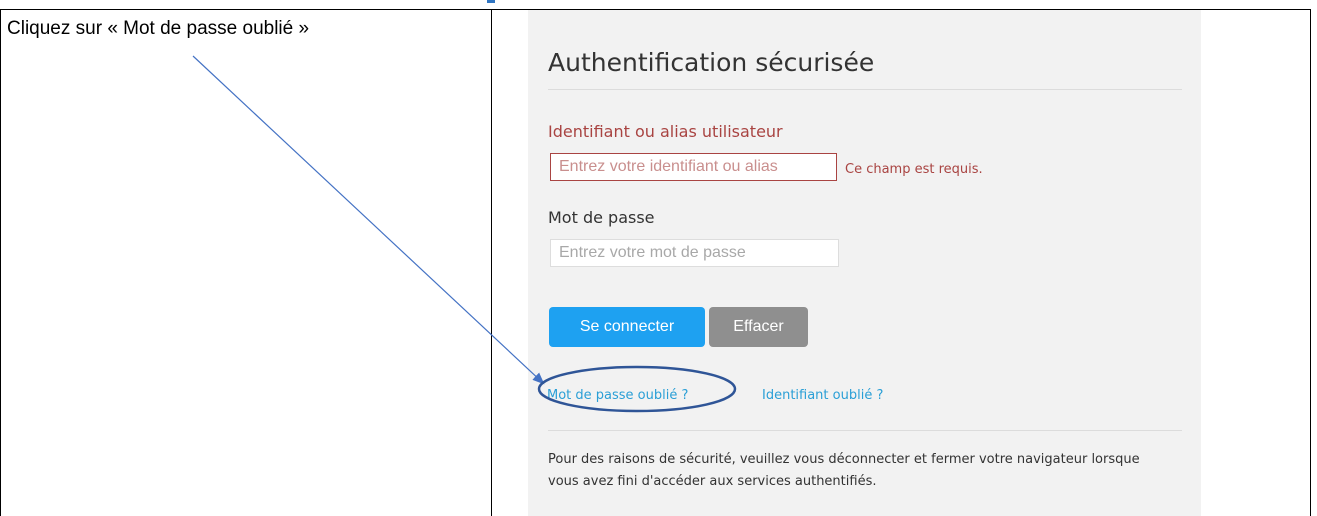  I want to click on forgot-username-link: Identifiant oublié ?, so click(822, 395).